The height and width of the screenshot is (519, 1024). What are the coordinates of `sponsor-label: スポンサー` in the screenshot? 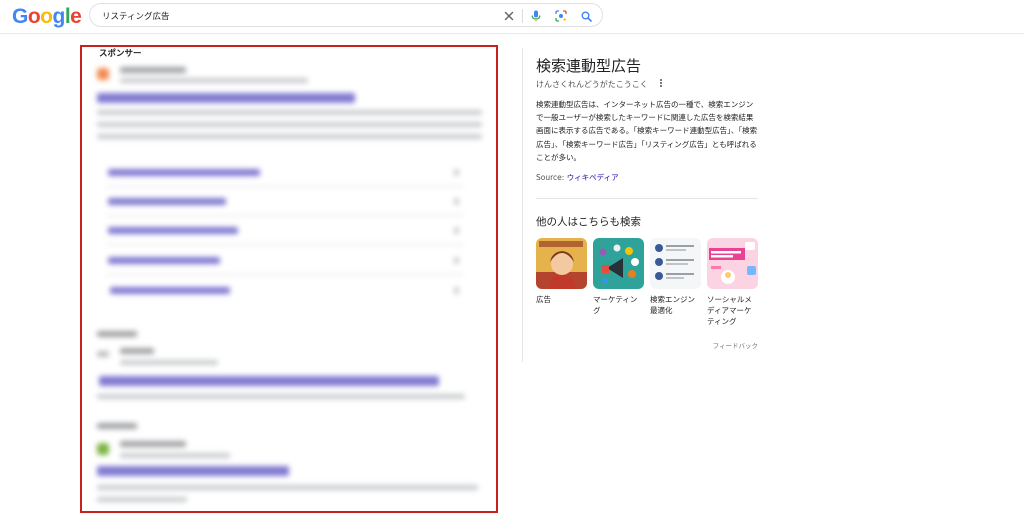 It's located at (120, 54).